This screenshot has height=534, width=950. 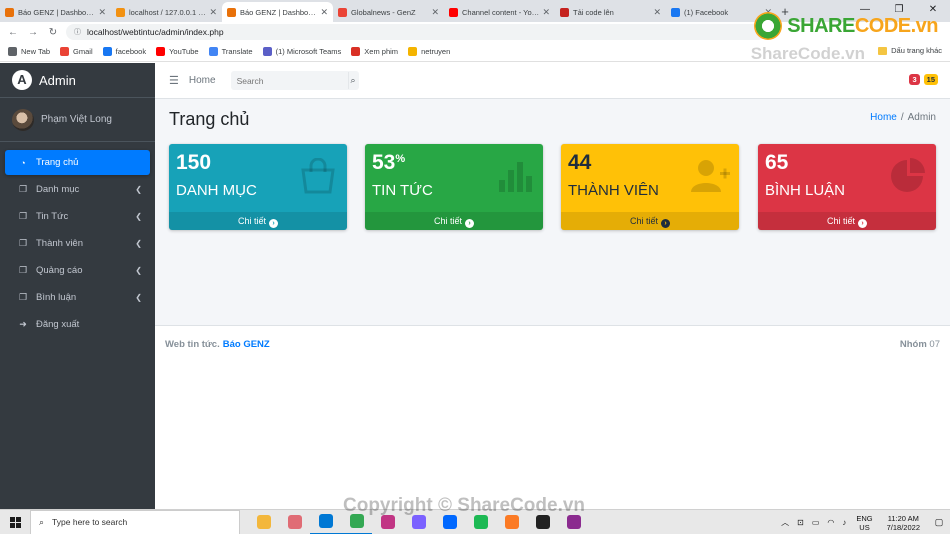 What do you see at coordinates (846, 26) in the screenshot?
I see `sharecode-watermark-logo: SHARECODE.vn` at bounding box center [846, 26].